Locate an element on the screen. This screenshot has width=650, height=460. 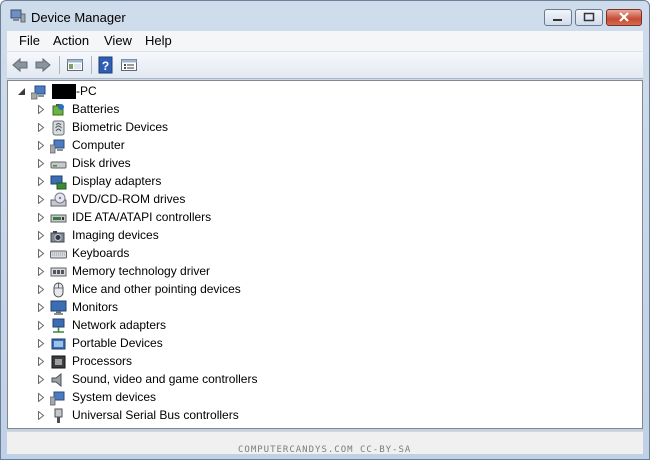
tree-node-portable-devices: Portable Devices is located at coordinates (187, 344).